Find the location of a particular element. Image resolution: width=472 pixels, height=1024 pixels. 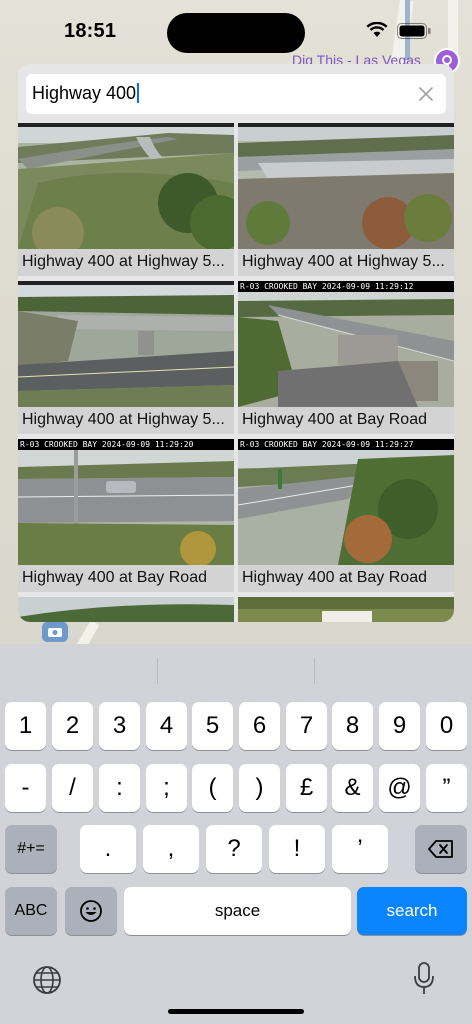

key-4: 4 is located at coordinates (166, 726).